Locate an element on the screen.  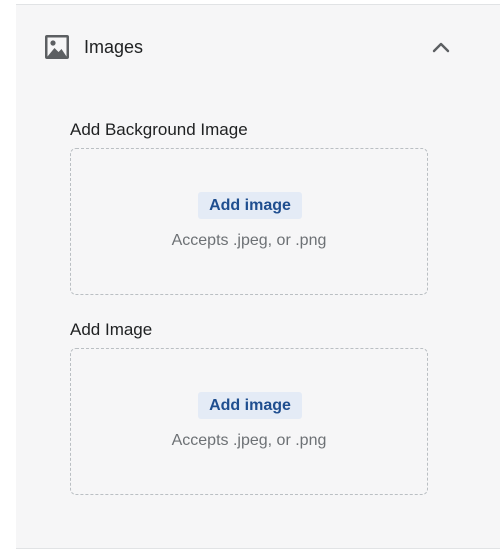
add-background-image-button: Add image is located at coordinates (250, 205).